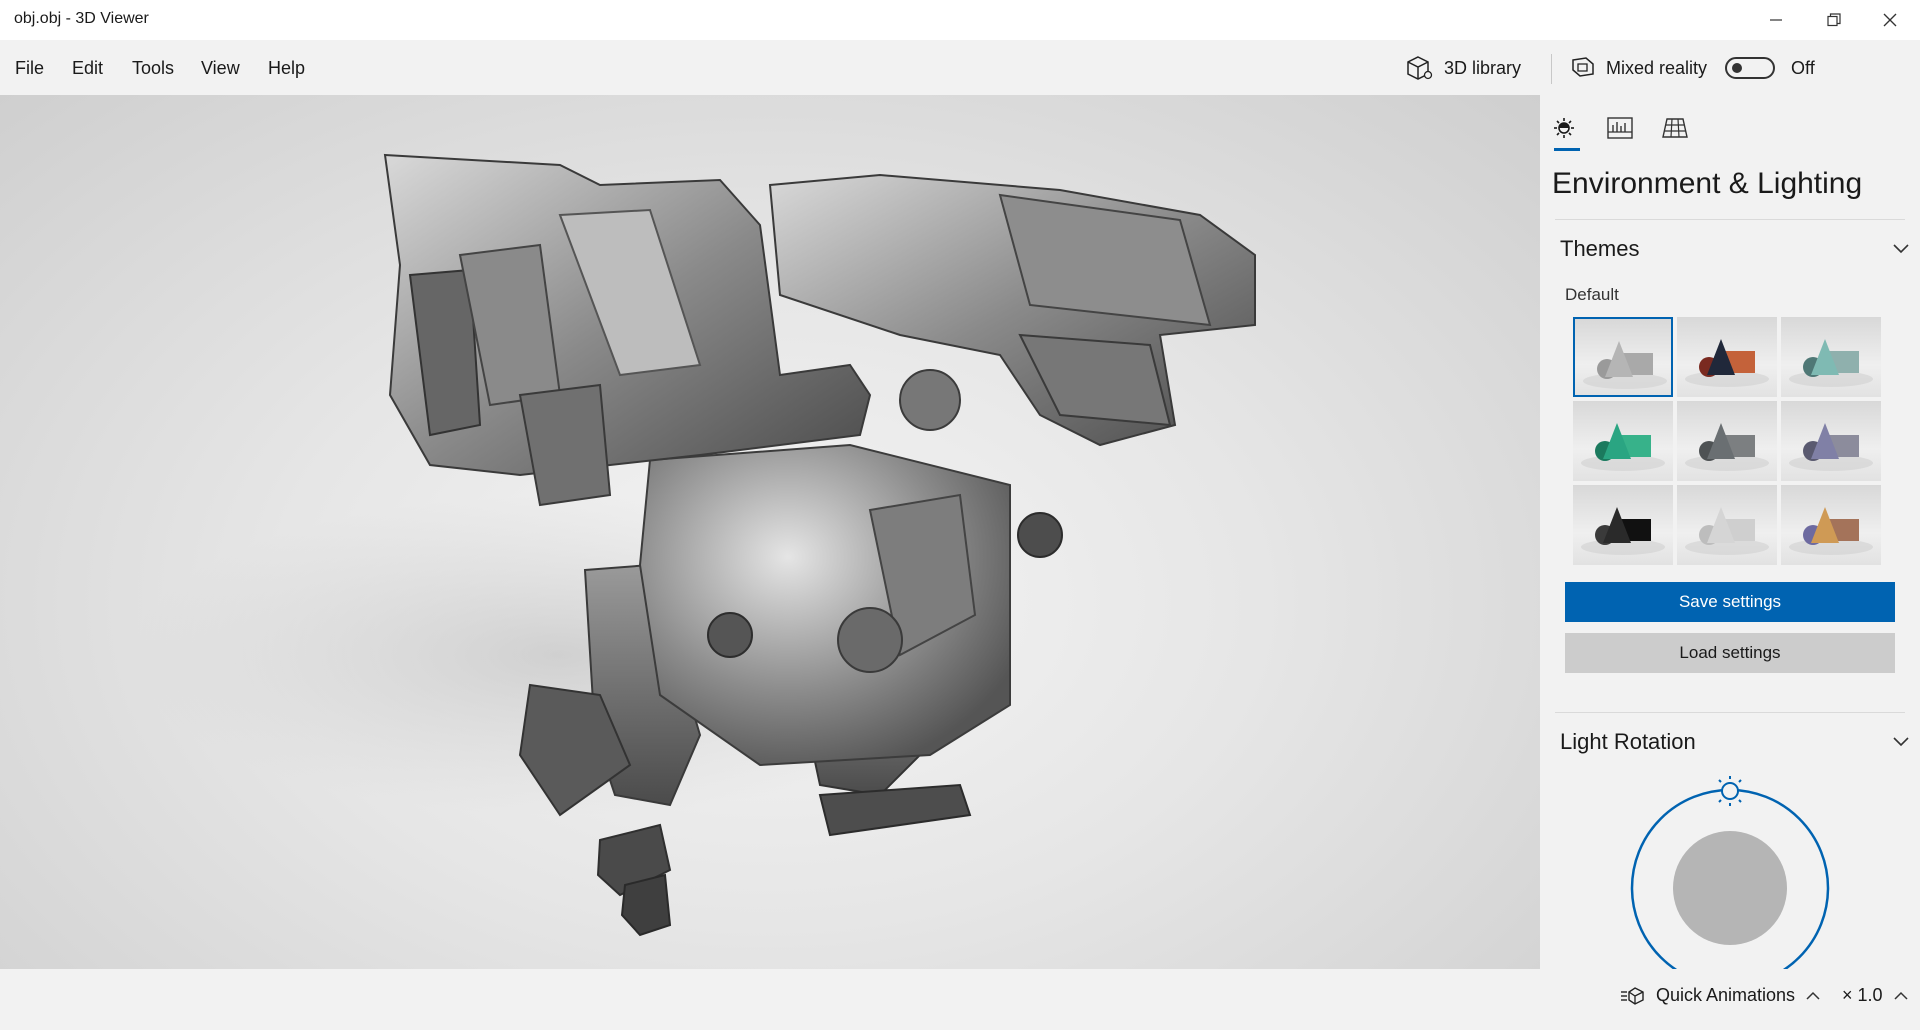  Describe the element at coordinates (1730, 872) in the screenshot. I see `light-rotation-dial` at that location.